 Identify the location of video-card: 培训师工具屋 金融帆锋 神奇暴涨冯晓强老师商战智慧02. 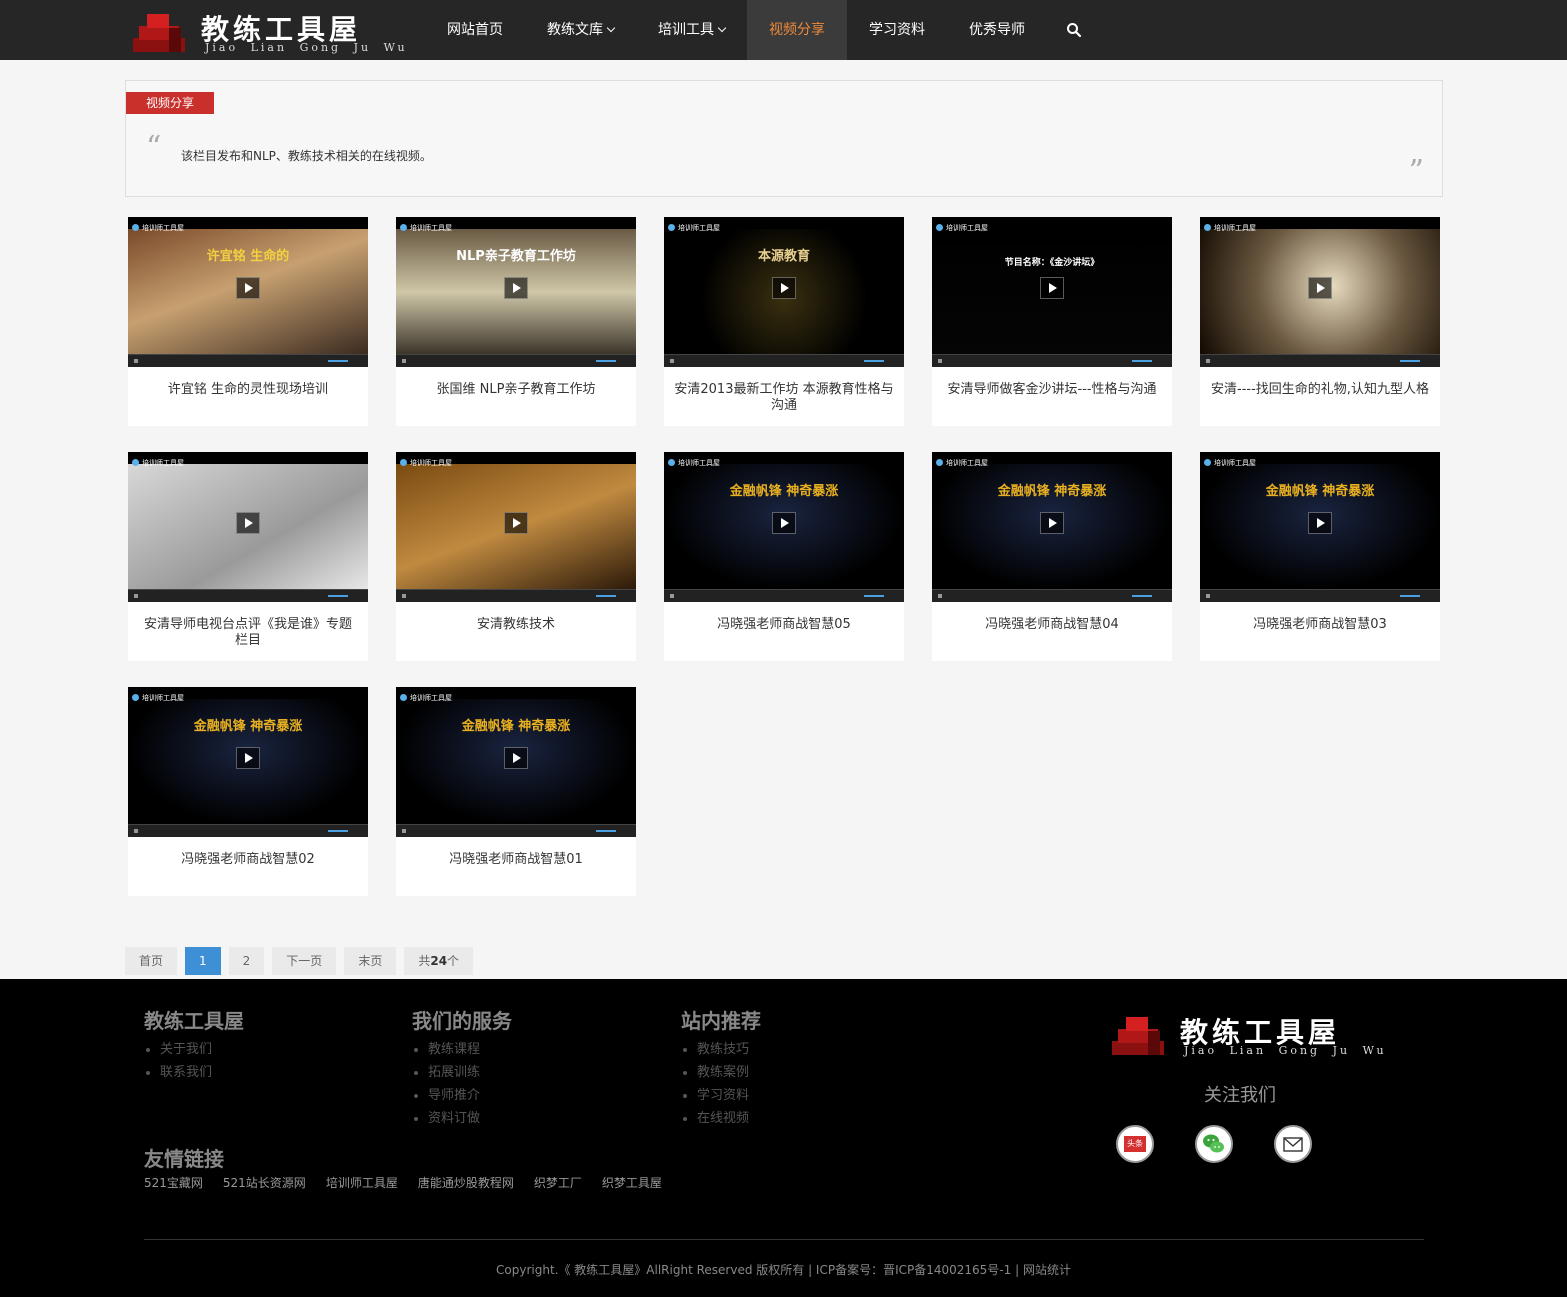
(248, 791).